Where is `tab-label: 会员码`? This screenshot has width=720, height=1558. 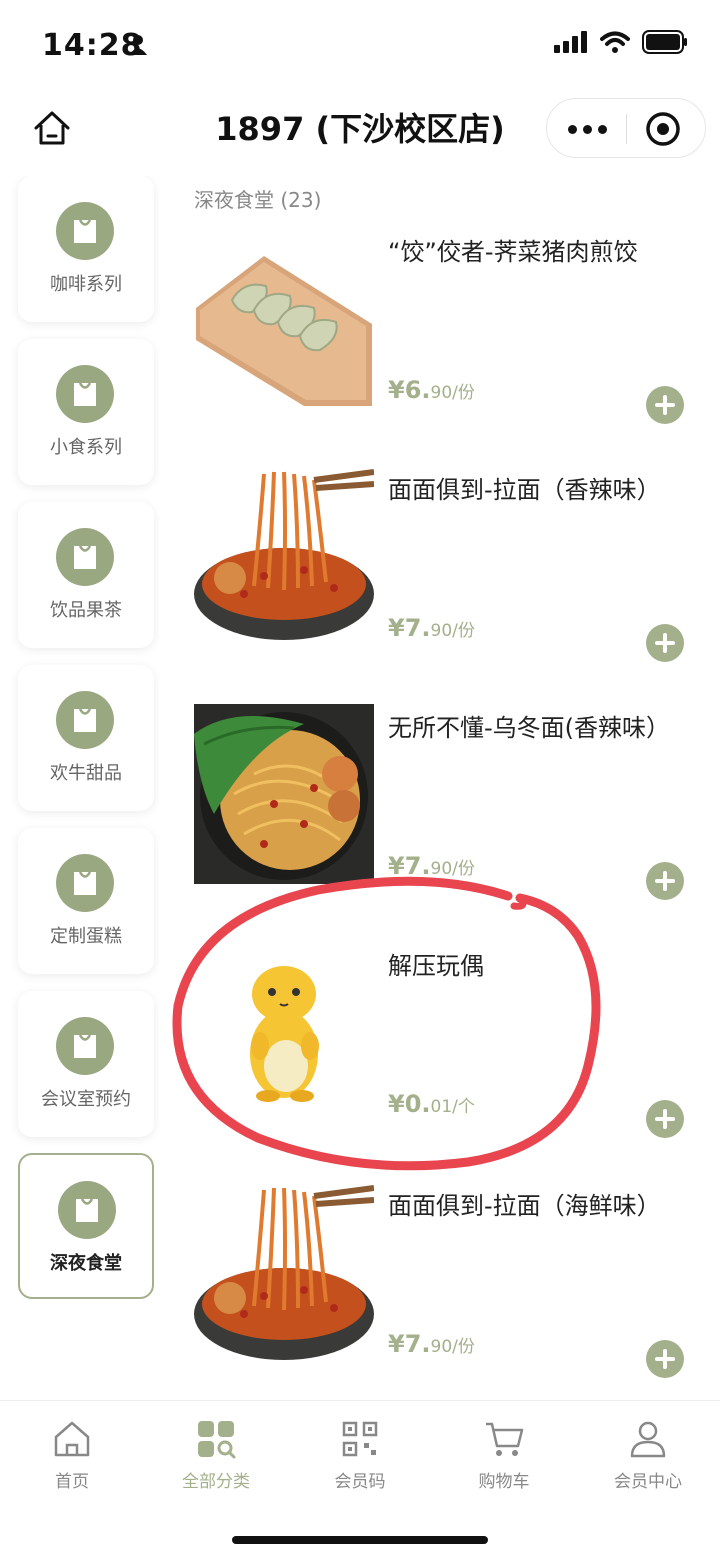
tab-label: 会员码 is located at coordinates (360, 1482).